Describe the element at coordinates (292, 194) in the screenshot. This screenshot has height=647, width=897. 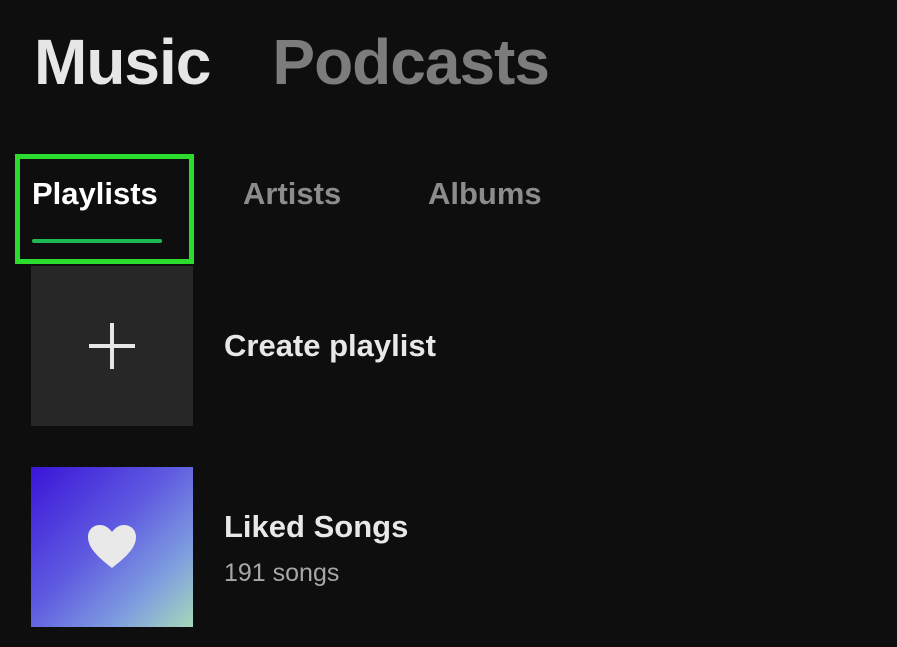
I see `tab-artists: Artists` at that location.